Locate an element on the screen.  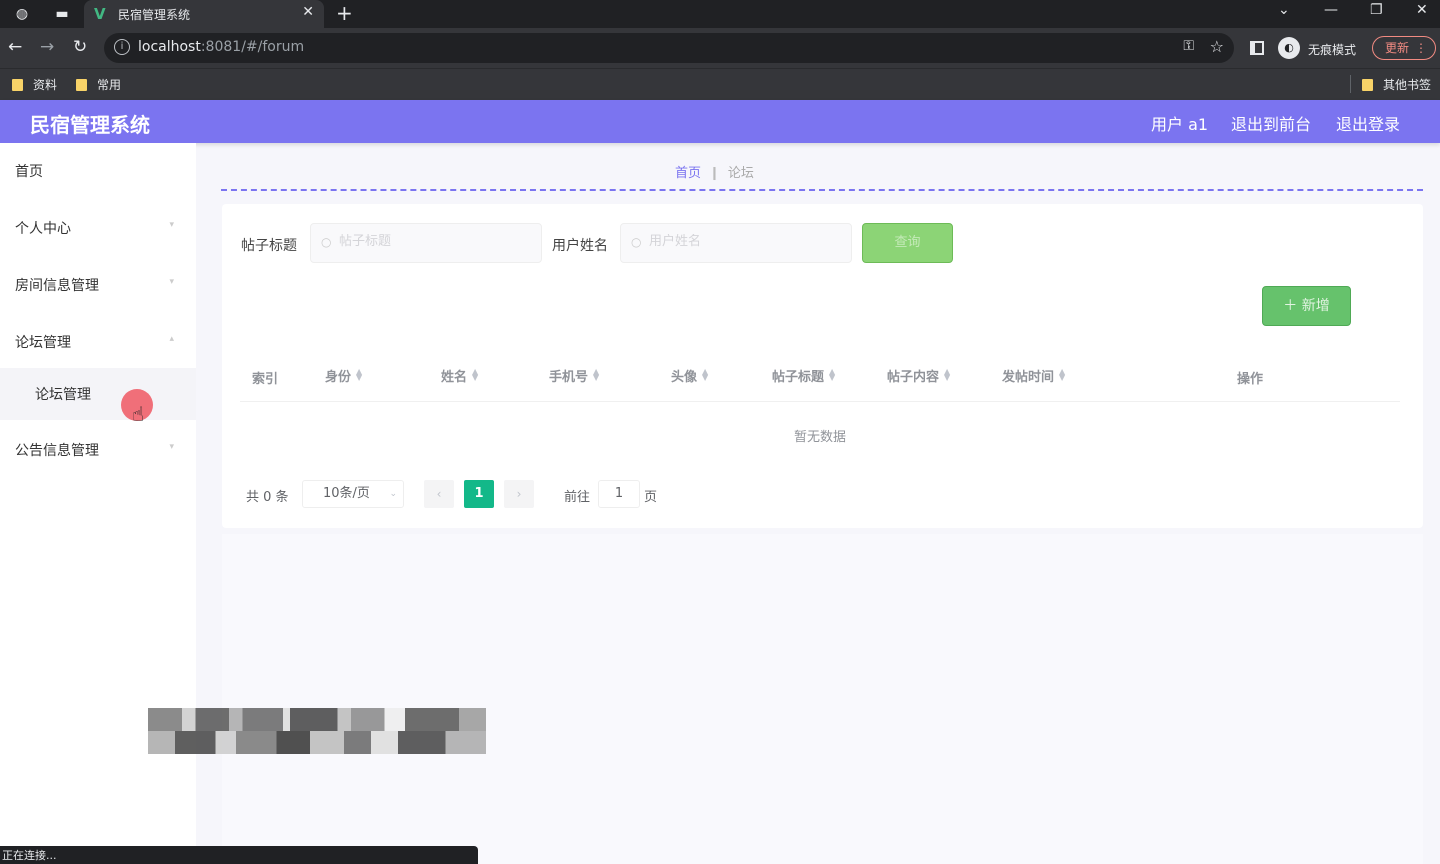
breadcrumb-home: 首页 is located at coordinates (688, 173).